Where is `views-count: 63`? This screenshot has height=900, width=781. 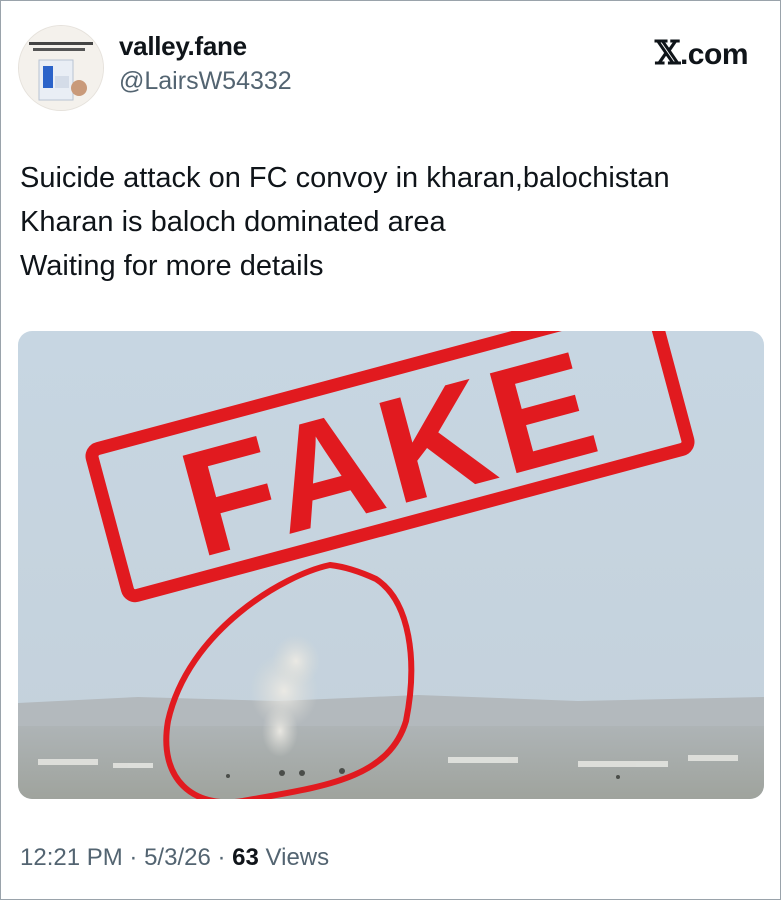 views-count: 63 is located at coordinates (245, 857).